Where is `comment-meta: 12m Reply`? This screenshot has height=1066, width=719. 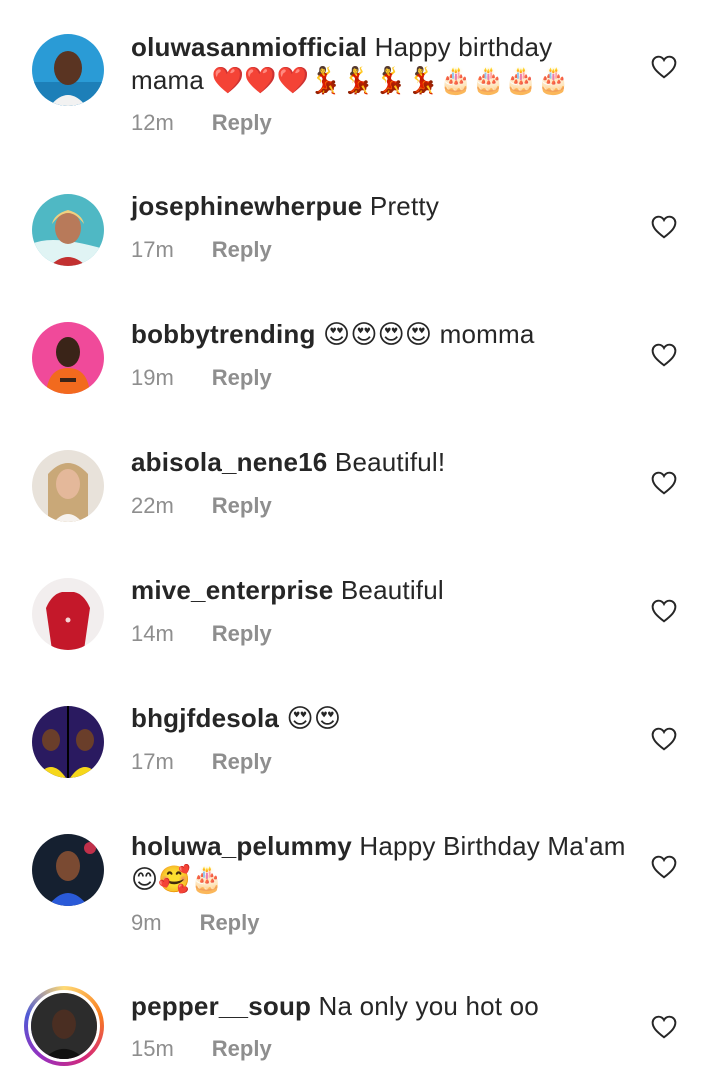
comment-meta: 12m Reply is located at coordinates (201, 123).